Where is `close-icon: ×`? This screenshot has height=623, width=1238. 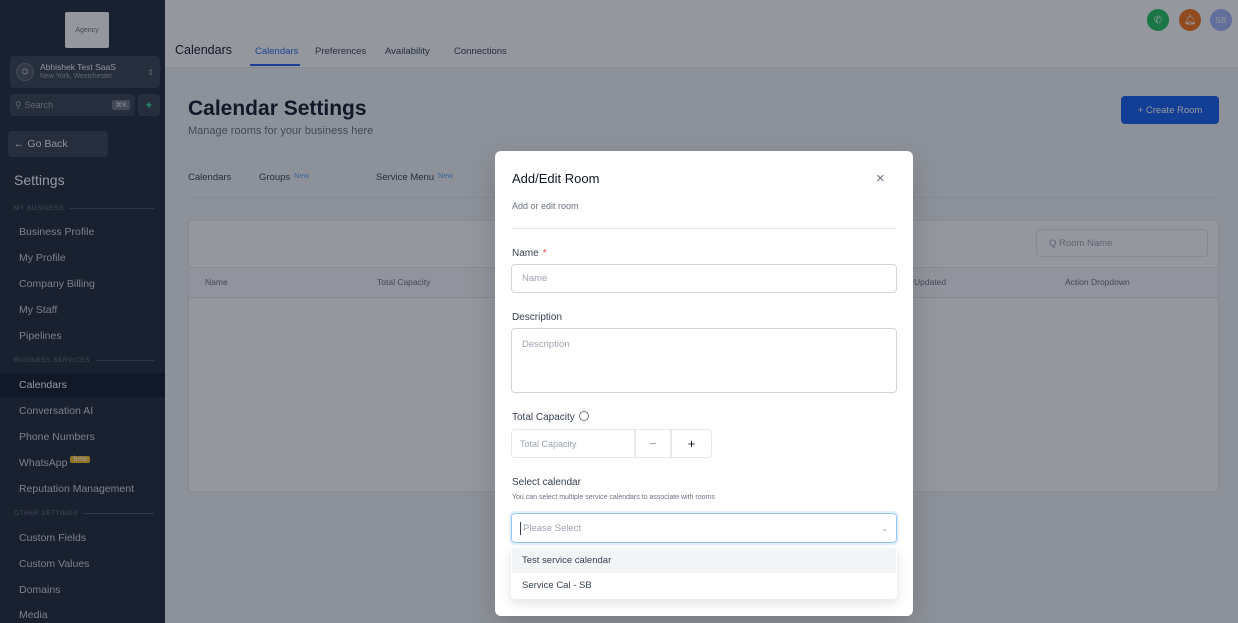
close-icon: × is located at coordinates (880, 178).